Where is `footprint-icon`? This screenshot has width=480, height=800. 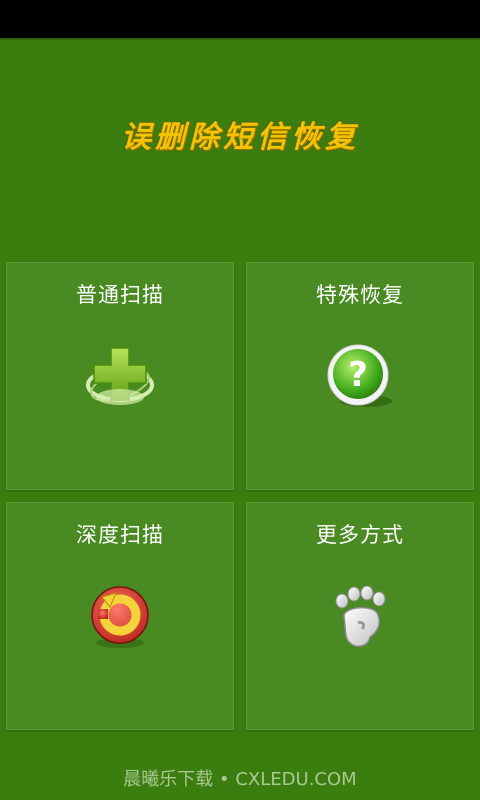 footprint-icon is located at coordinates (360, 618).